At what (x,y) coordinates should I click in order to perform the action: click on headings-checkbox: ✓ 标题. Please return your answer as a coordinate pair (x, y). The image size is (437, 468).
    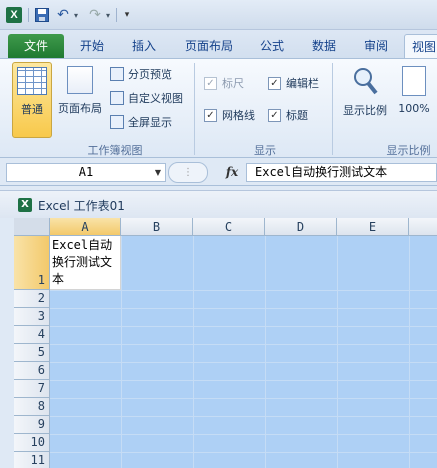
    Looking at the image, I should click on (288, 115).